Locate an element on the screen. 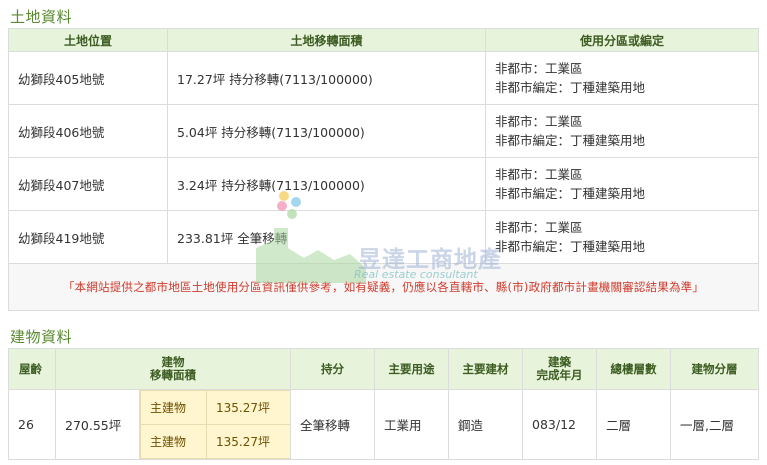  header-completion: 建築 完成年月 is located at coordinates (559, 369).